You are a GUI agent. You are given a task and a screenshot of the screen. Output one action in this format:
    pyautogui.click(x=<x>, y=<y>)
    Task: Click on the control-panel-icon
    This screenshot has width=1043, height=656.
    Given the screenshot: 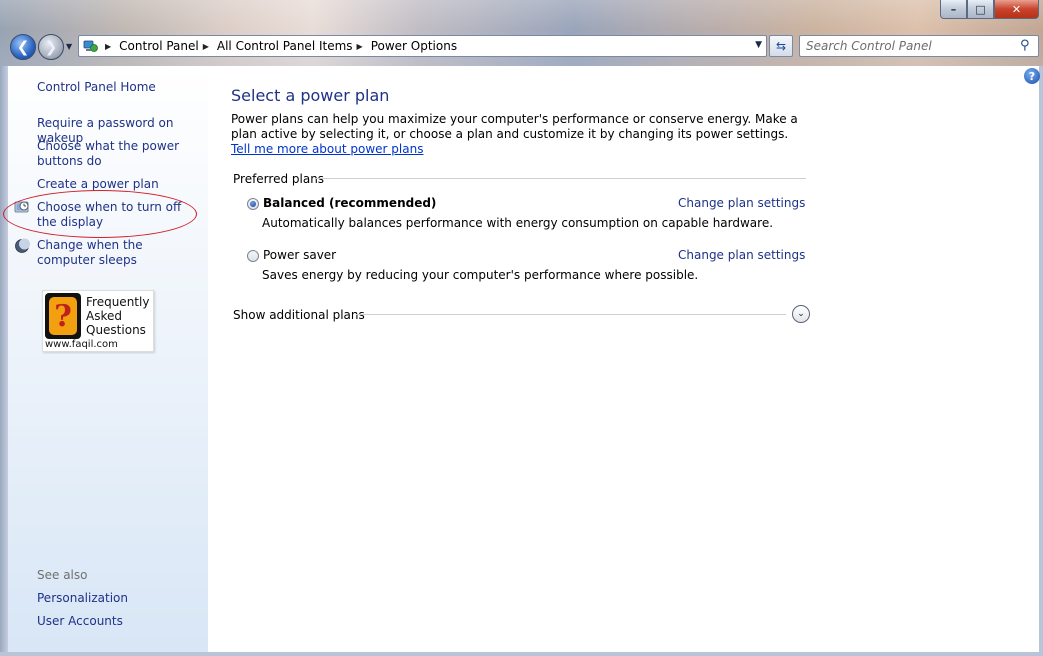 What is the action you would take?
    pyautogui.click(x=91, y=46)
    